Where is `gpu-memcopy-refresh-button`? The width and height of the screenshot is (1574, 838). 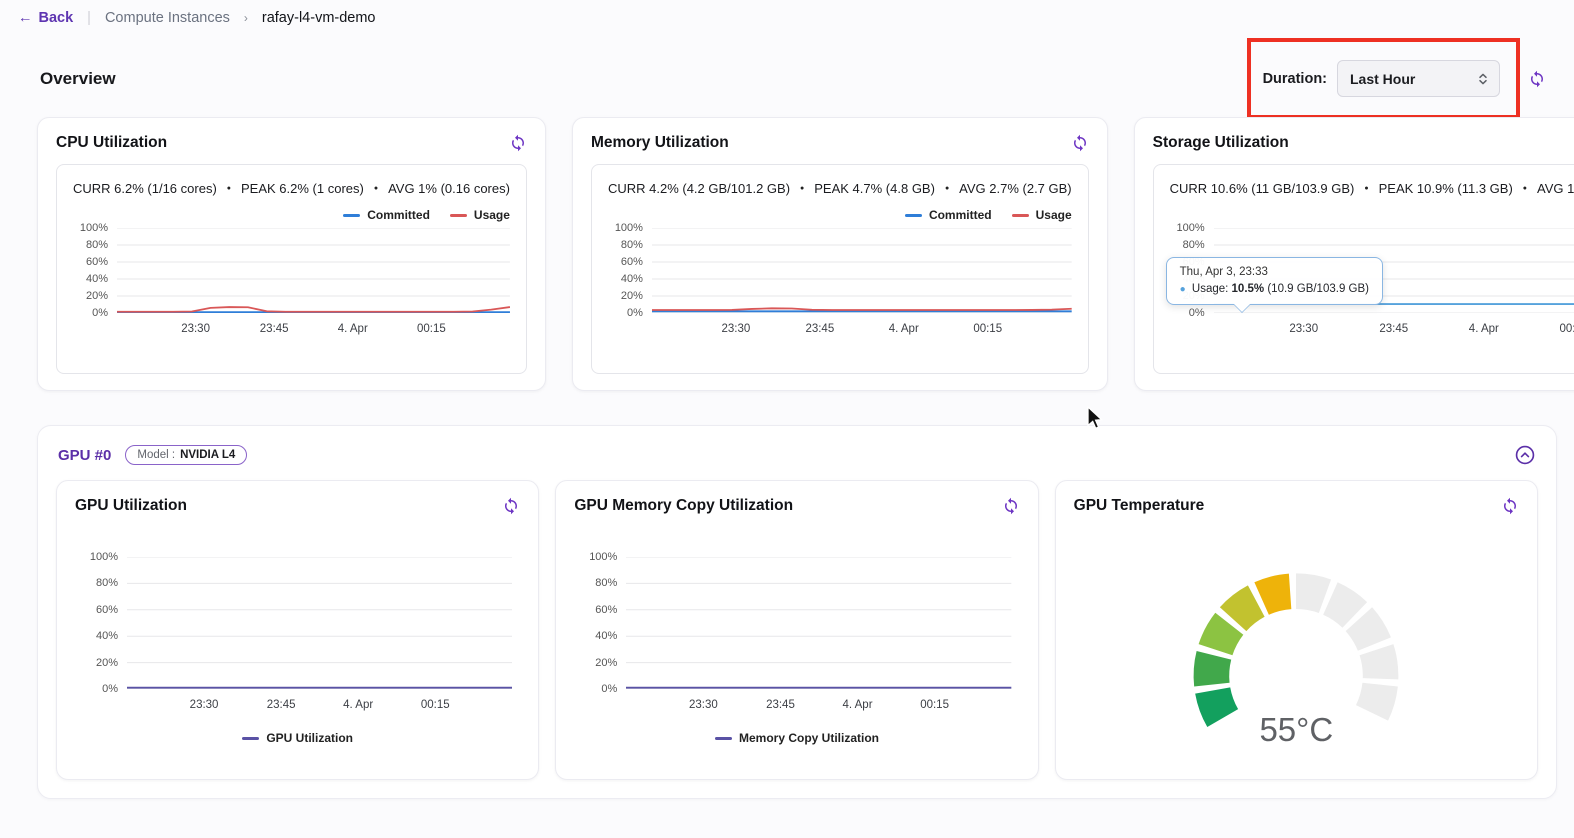
gpu-memcopy-refresh-button is located at coordinates (1011, 506).